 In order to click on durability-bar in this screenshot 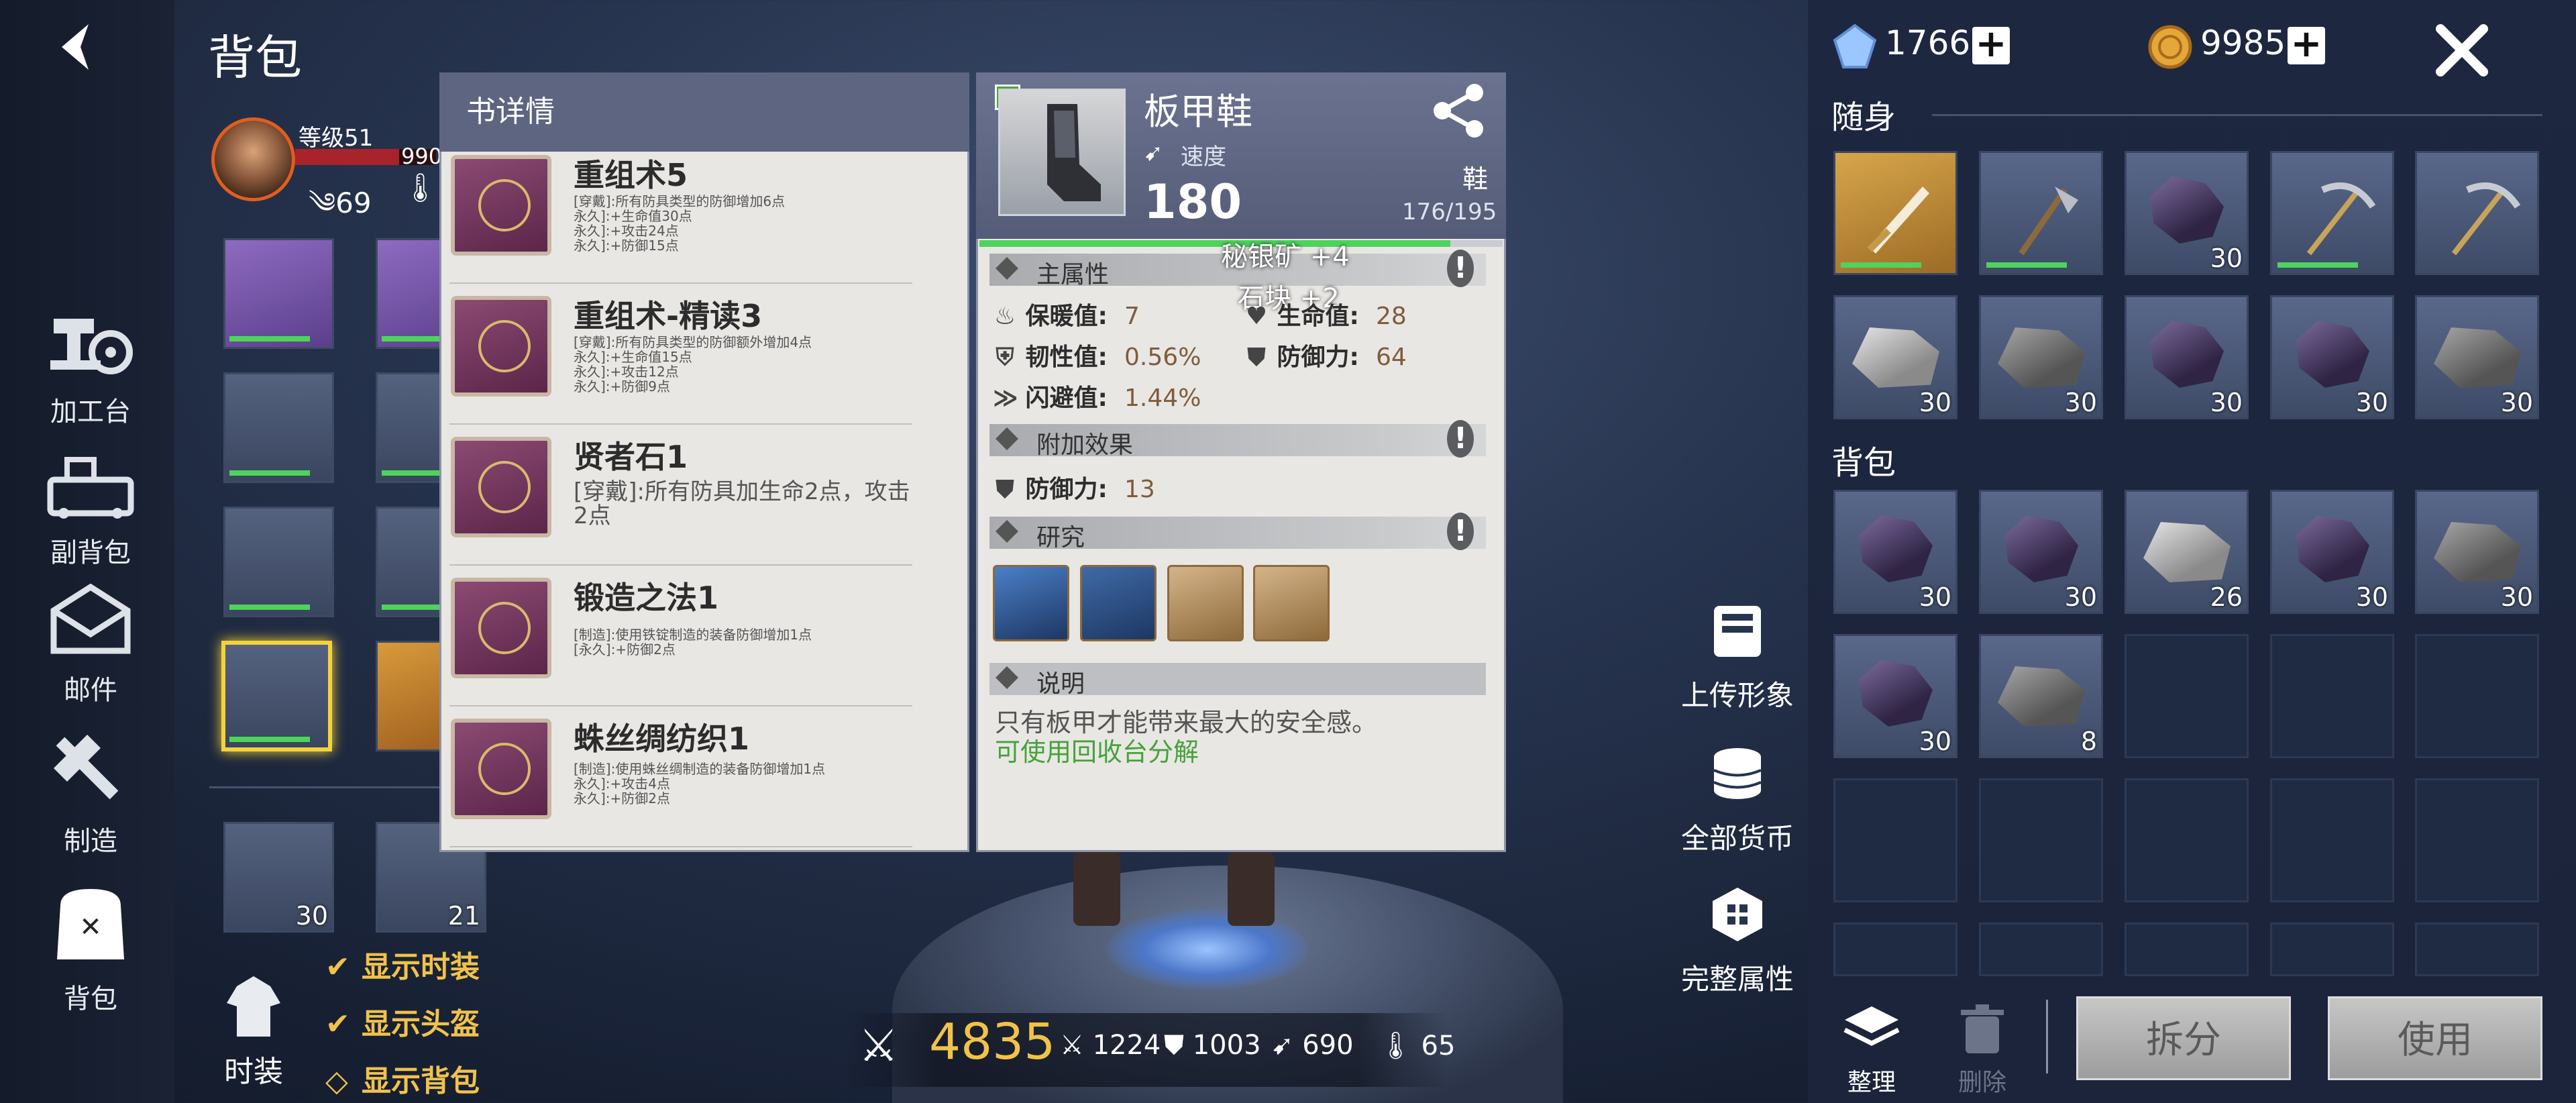, I will do `click(2026, 265)`.